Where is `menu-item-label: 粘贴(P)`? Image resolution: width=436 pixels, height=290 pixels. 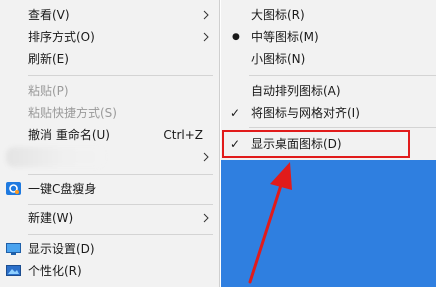
menu-item-label: 粘贴(P) is located at coordinates (48, 91).